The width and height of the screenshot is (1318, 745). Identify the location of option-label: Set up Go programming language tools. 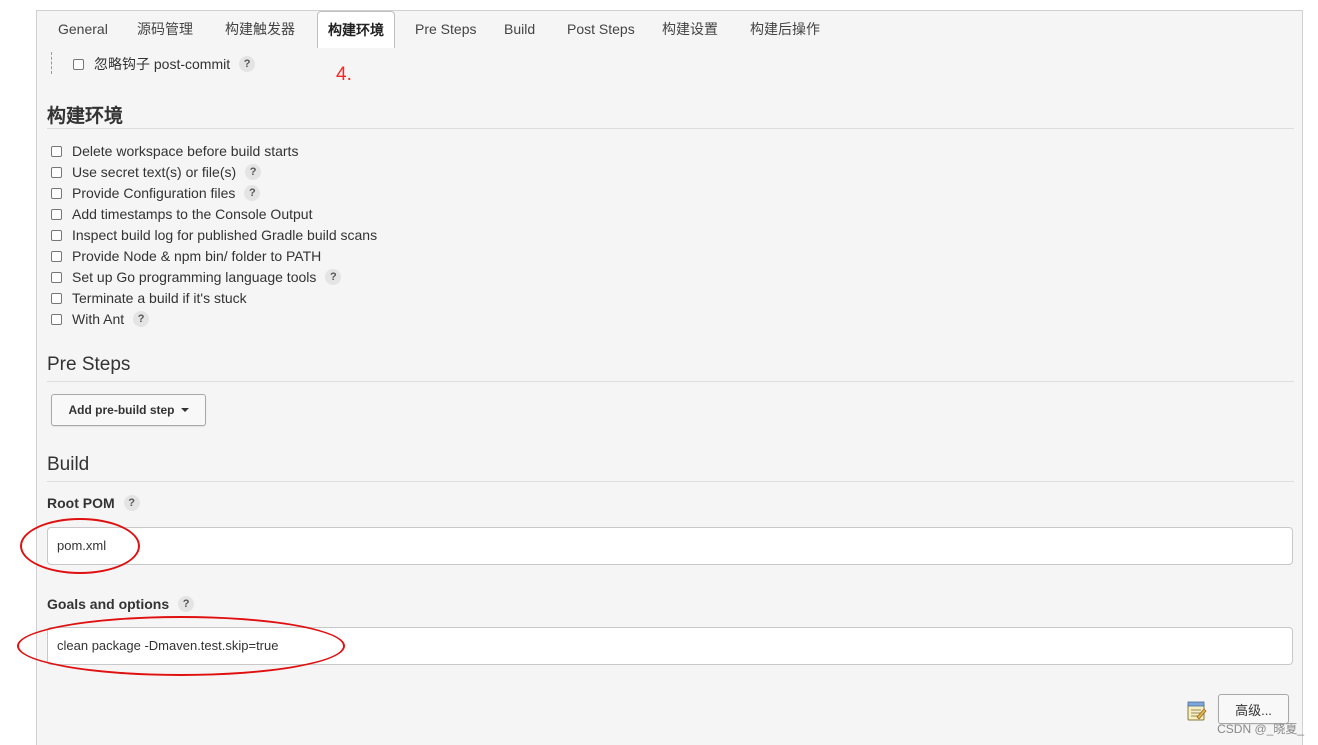
(194, 277).